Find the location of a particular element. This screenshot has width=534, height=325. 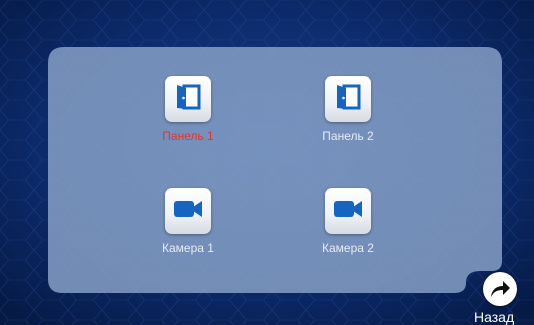

tile-camera-1: Камера 1 is located at coordinates (188, 221).